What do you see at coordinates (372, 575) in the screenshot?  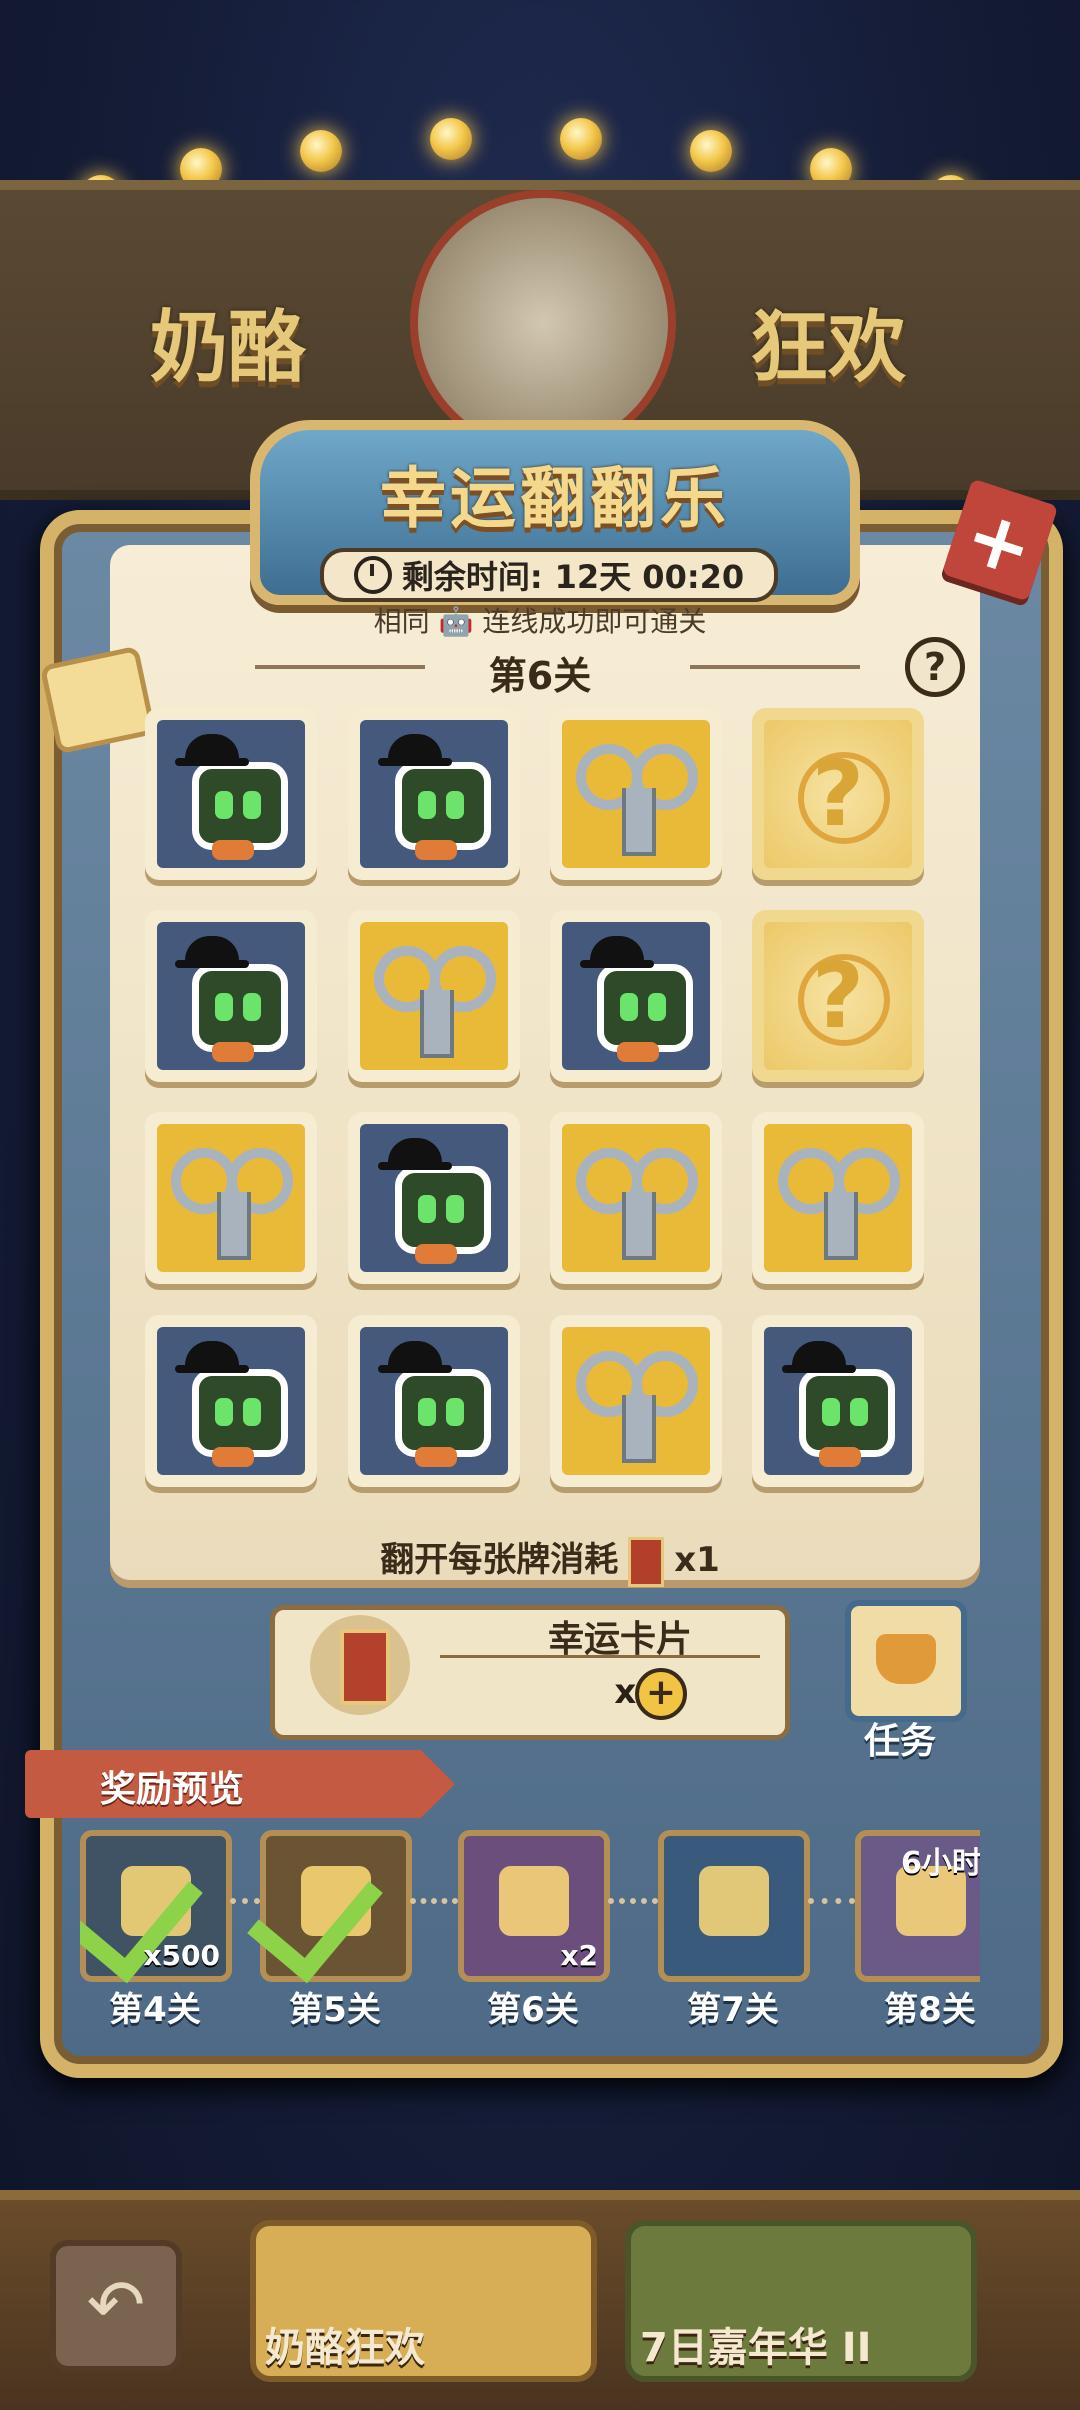 I see `clock-icon` at bounding box center [372, 575].